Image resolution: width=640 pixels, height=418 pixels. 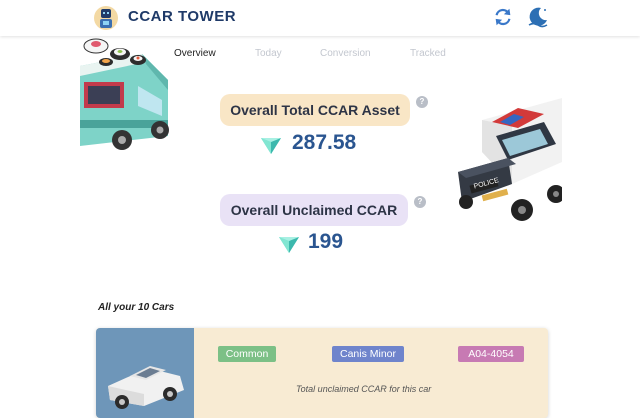 What do you see at coordinates (428, 53) in the screenshot?
I see `tab-tracked: Tracked` at bounding box center [428, 53].